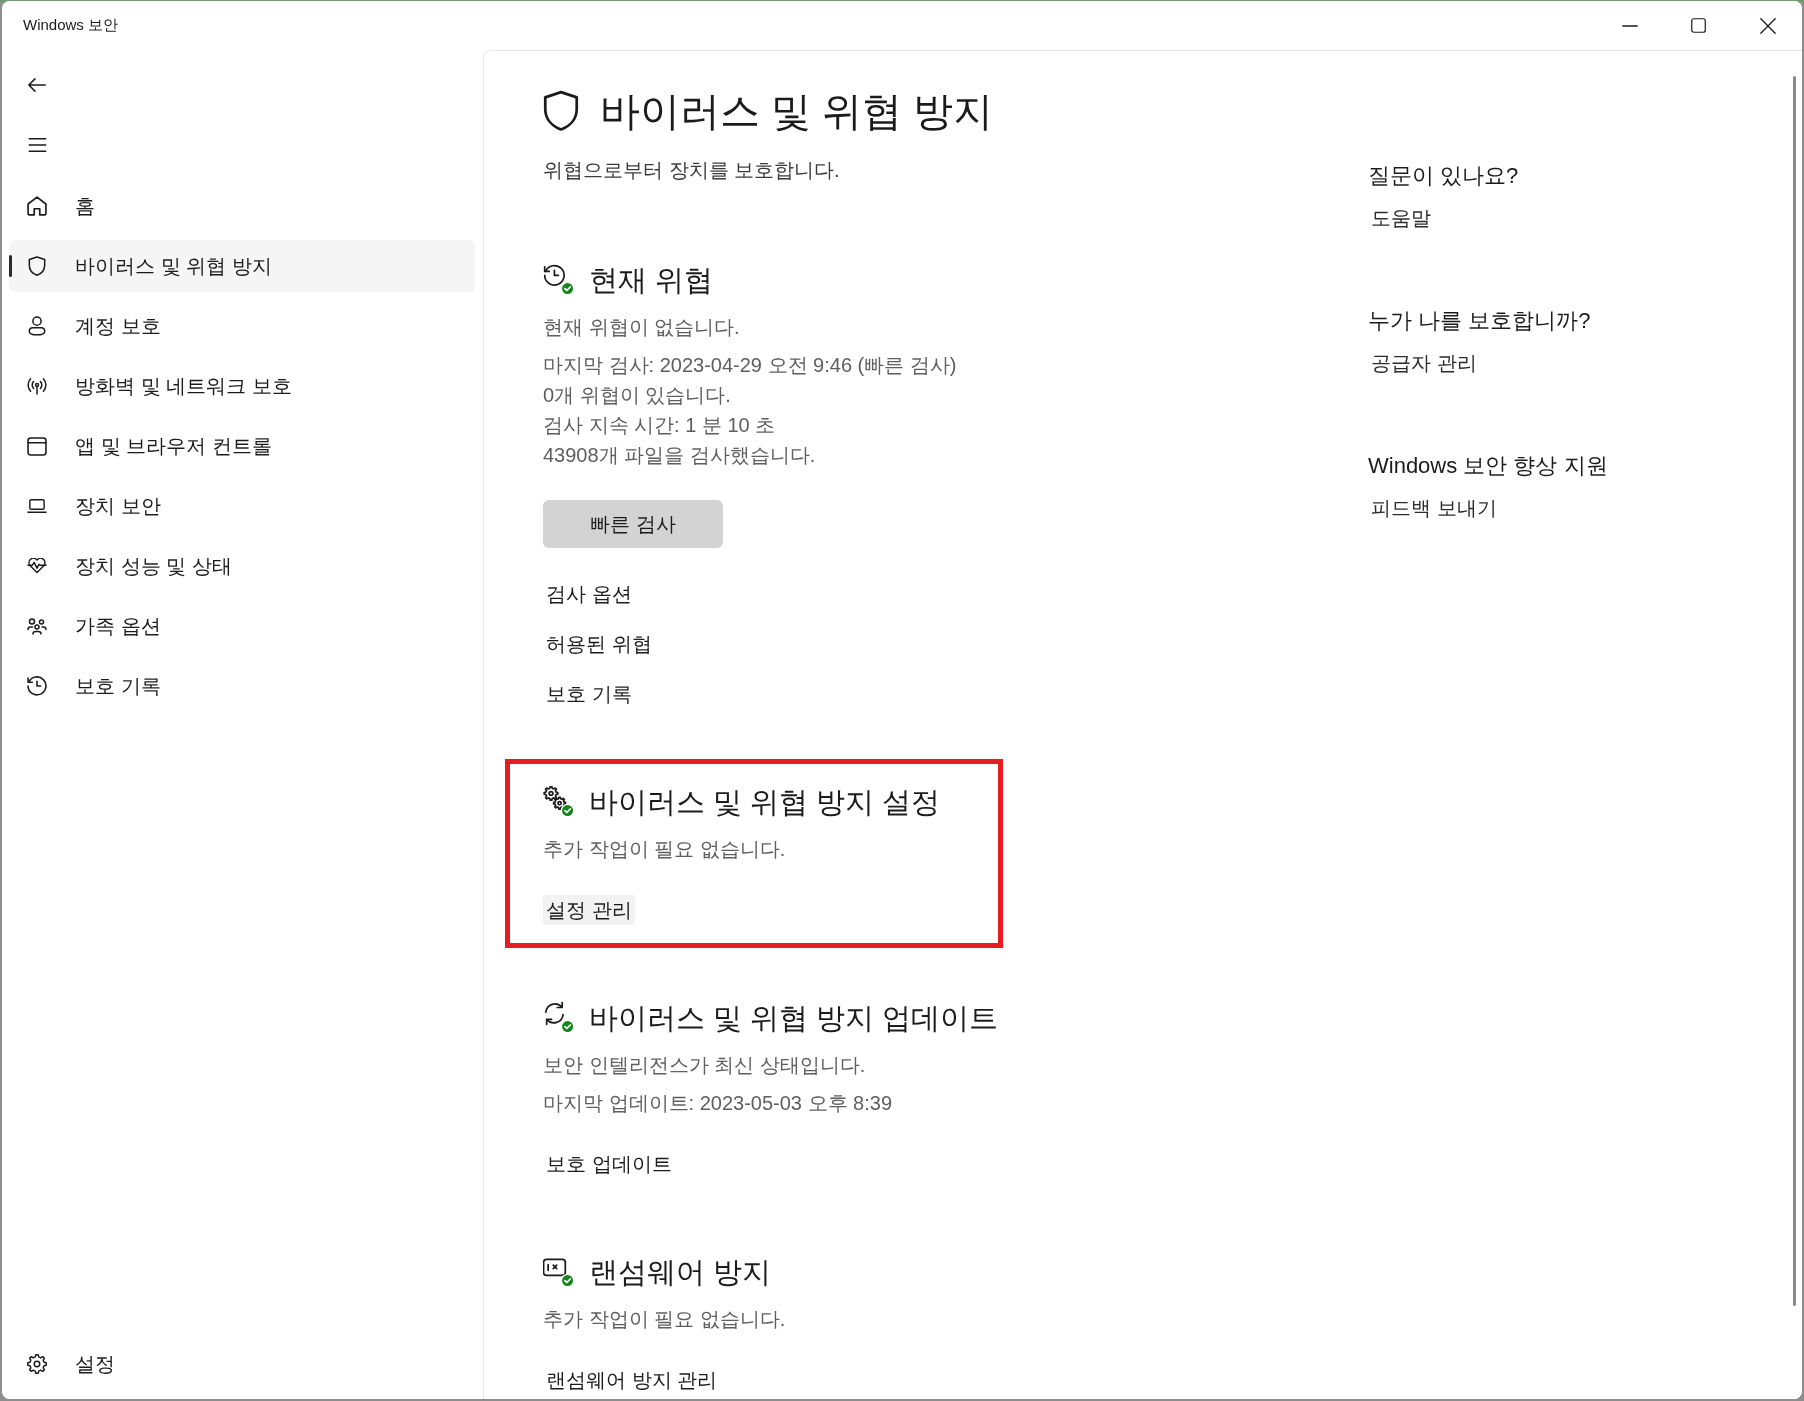 The image size is (1804, 1401). Describe the element at coordinates (10, 266) in the screenshot. I see `selection-bar-icon` at that location.